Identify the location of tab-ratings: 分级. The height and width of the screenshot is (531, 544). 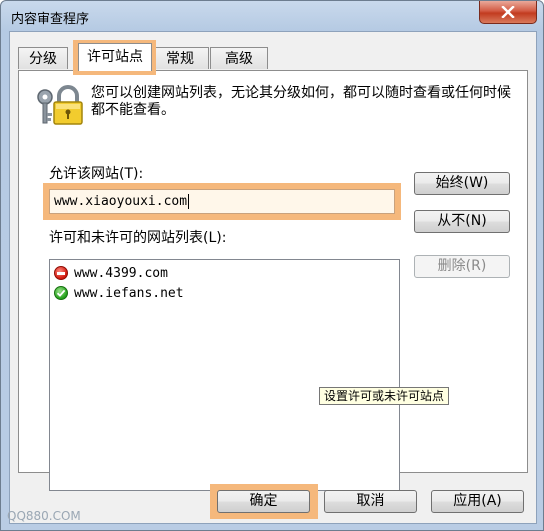
(43, 58).